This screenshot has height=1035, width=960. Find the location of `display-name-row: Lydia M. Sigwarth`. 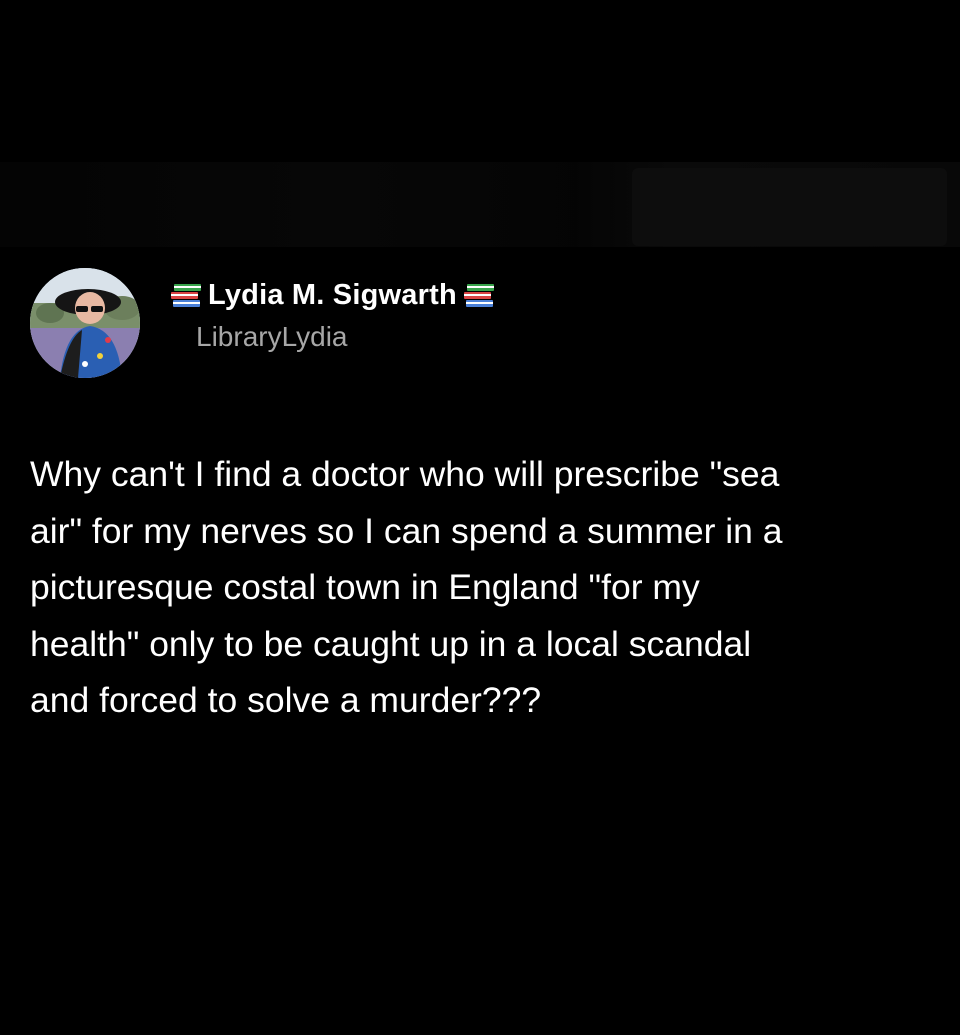

display-name-row: Lydia M. Sigwarth is located at coordinates (332, 295).